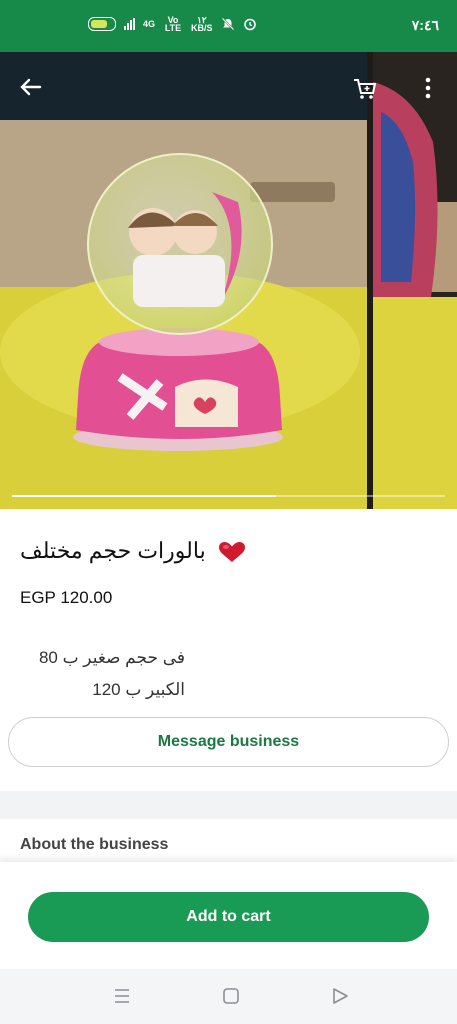  Describe the element at coordinates (231, 552) in the screenshot. I see `heart-icon` at that location.